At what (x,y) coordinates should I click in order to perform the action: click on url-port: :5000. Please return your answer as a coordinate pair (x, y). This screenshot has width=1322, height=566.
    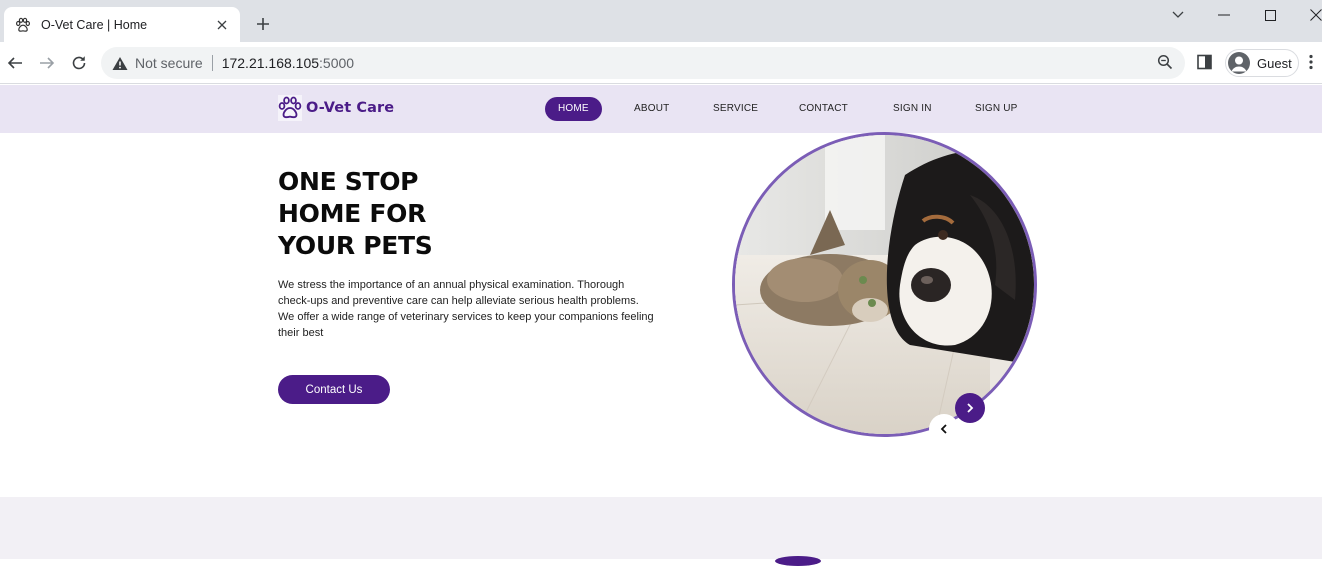
    Looking at the image, I should click on (337, 63).